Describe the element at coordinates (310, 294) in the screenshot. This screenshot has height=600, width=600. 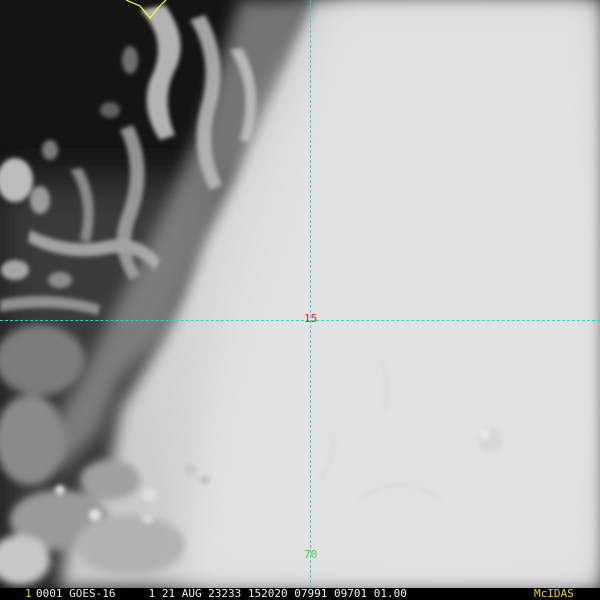
I see `longitude-gridline` at that location.